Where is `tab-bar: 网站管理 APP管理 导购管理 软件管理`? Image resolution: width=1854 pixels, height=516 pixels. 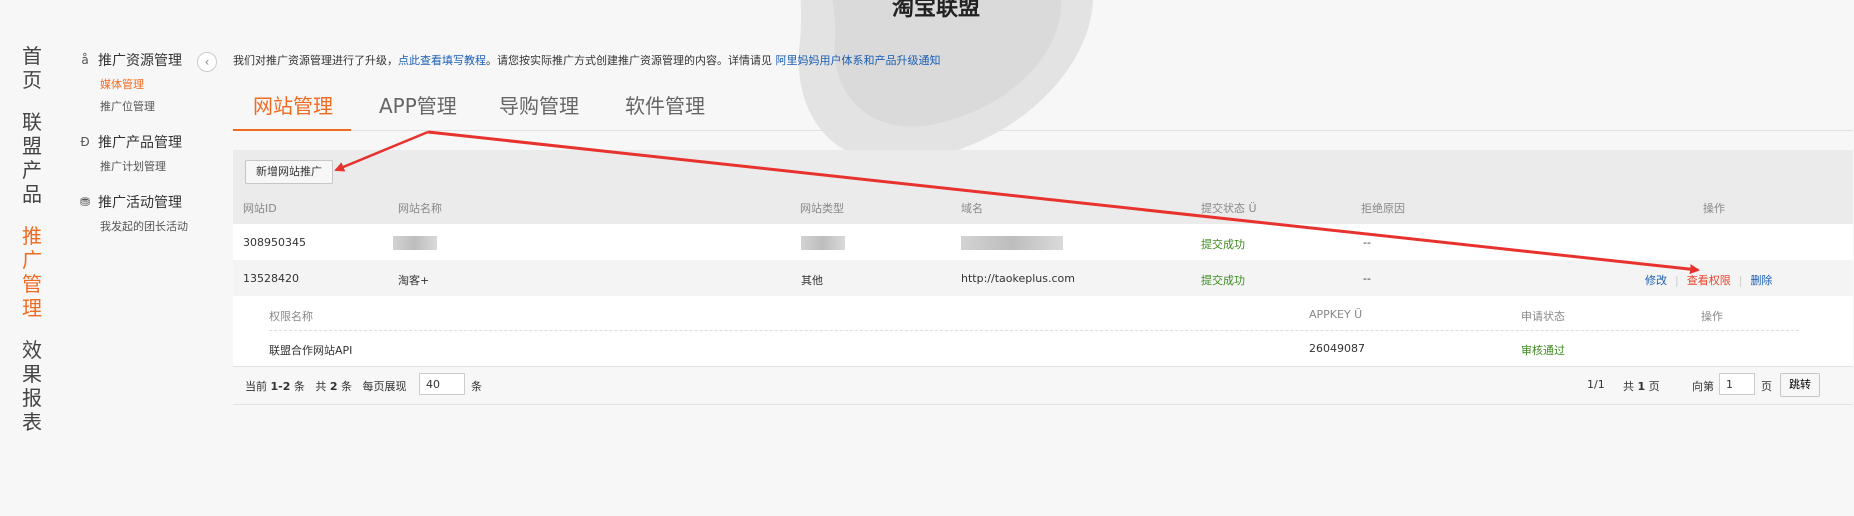 tab-bar: 网站管理 APP管理 导购管理 软件管理 is located at coordinates (1043, 103).